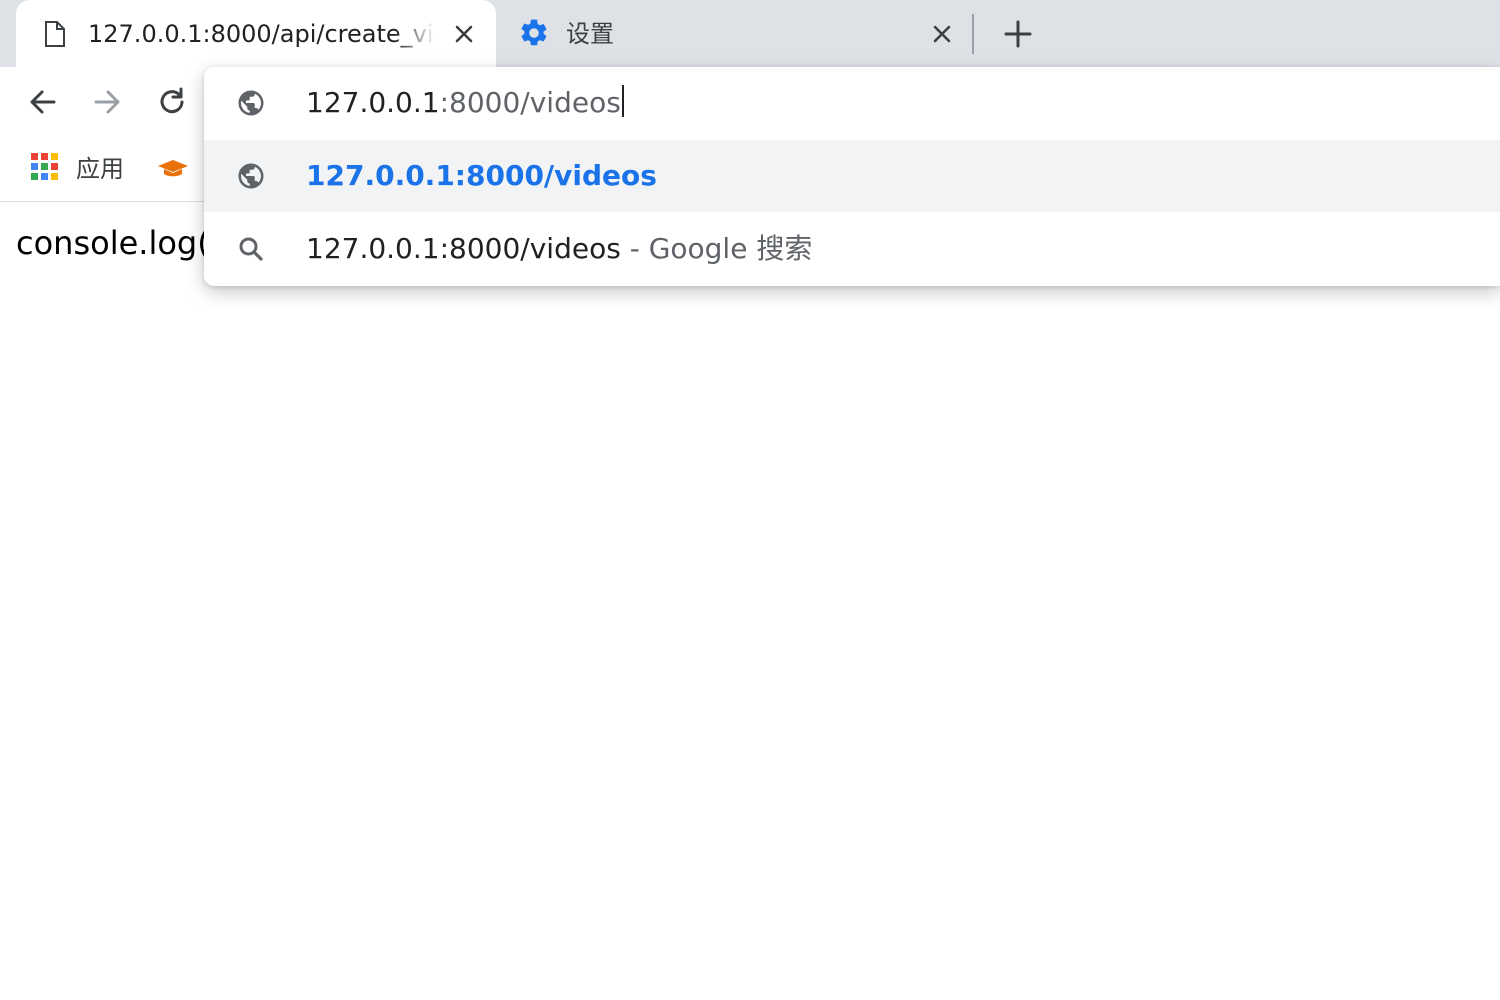 This screenshot has height=1000, width=1500. Describe the element at coordinates (107, 102) in the screenshot. I see `forward-arrow-icon` at that location.